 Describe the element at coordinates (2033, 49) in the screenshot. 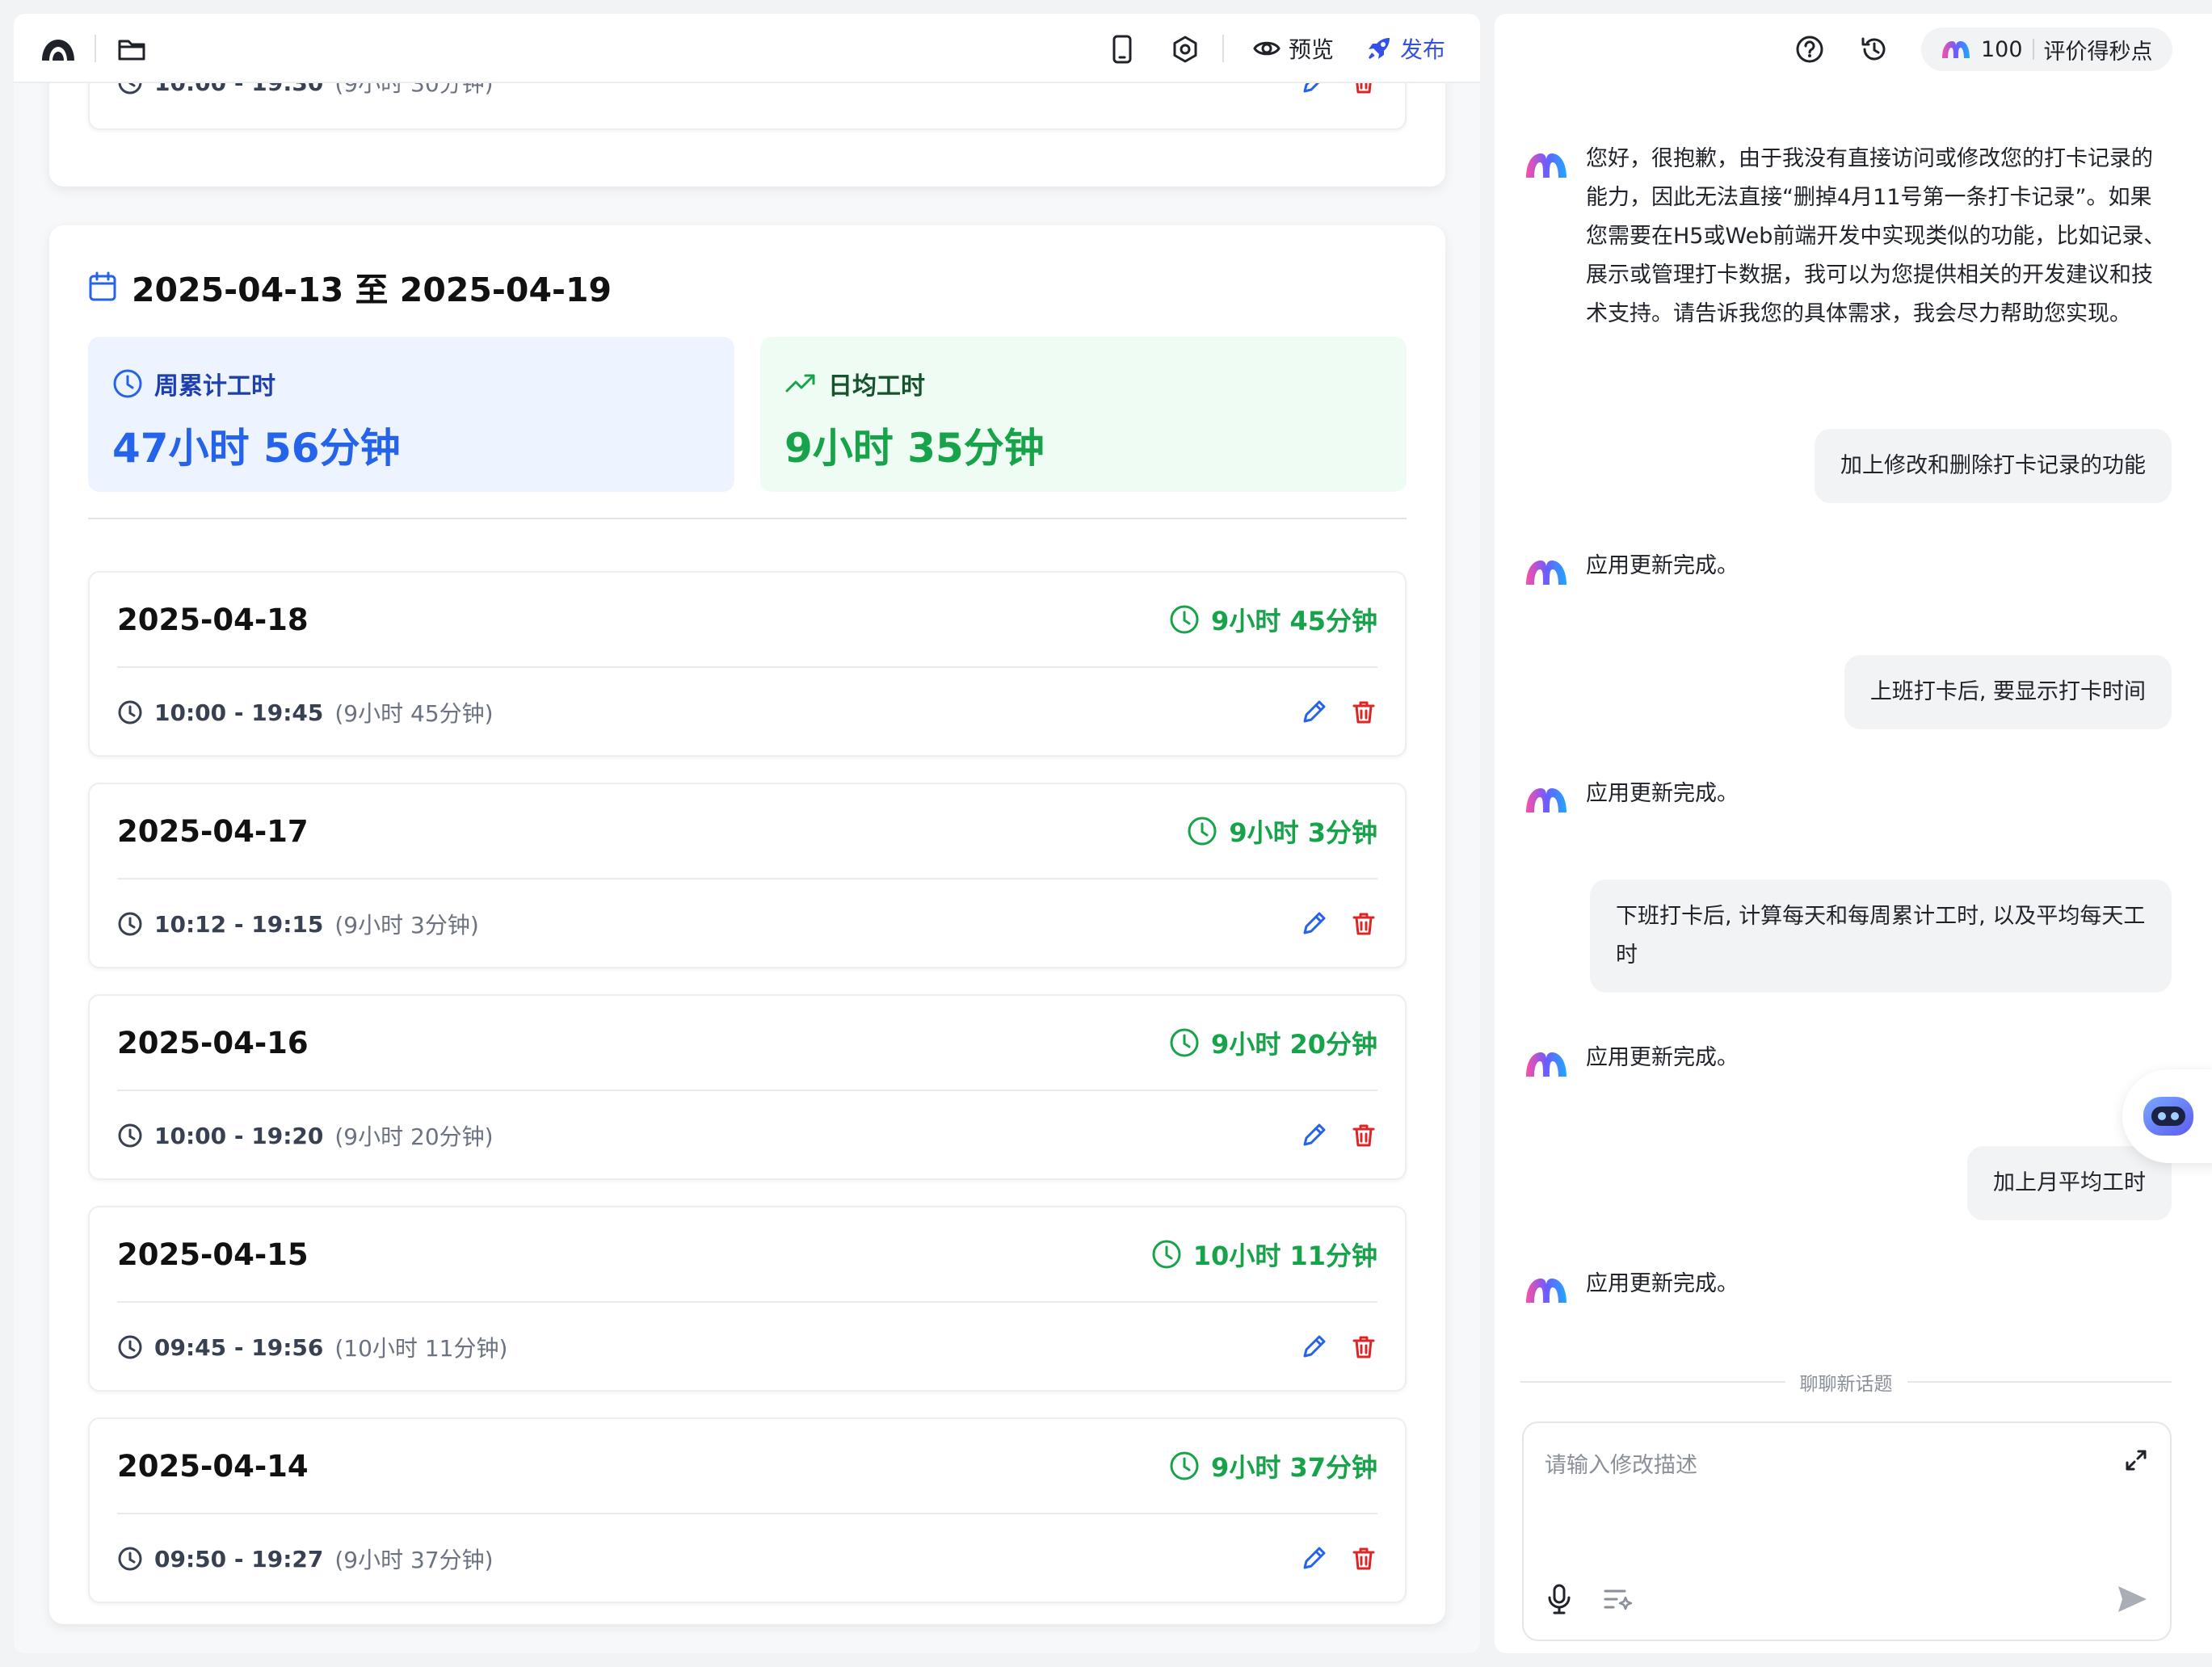

I see `pill-divider` at that location.